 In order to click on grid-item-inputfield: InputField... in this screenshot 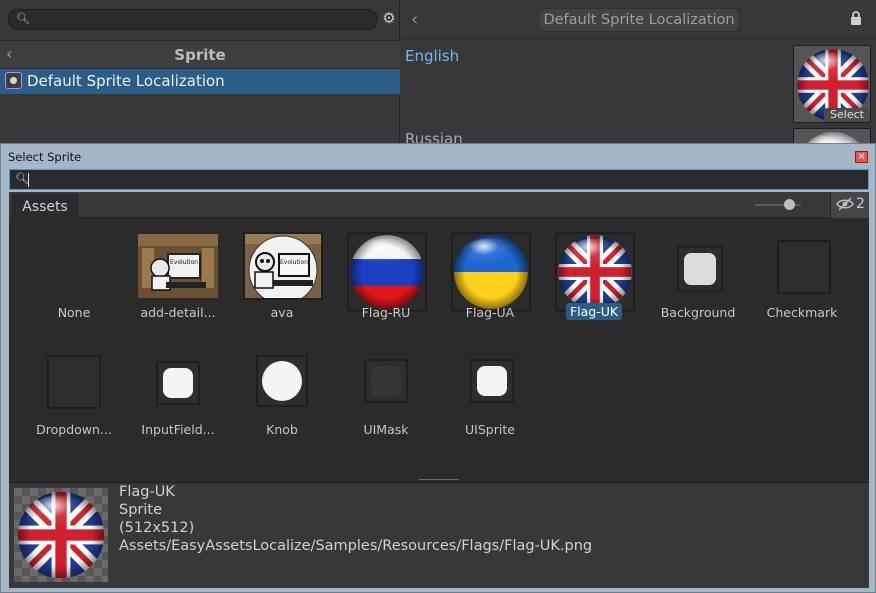, I will do `click(178, 406)`.